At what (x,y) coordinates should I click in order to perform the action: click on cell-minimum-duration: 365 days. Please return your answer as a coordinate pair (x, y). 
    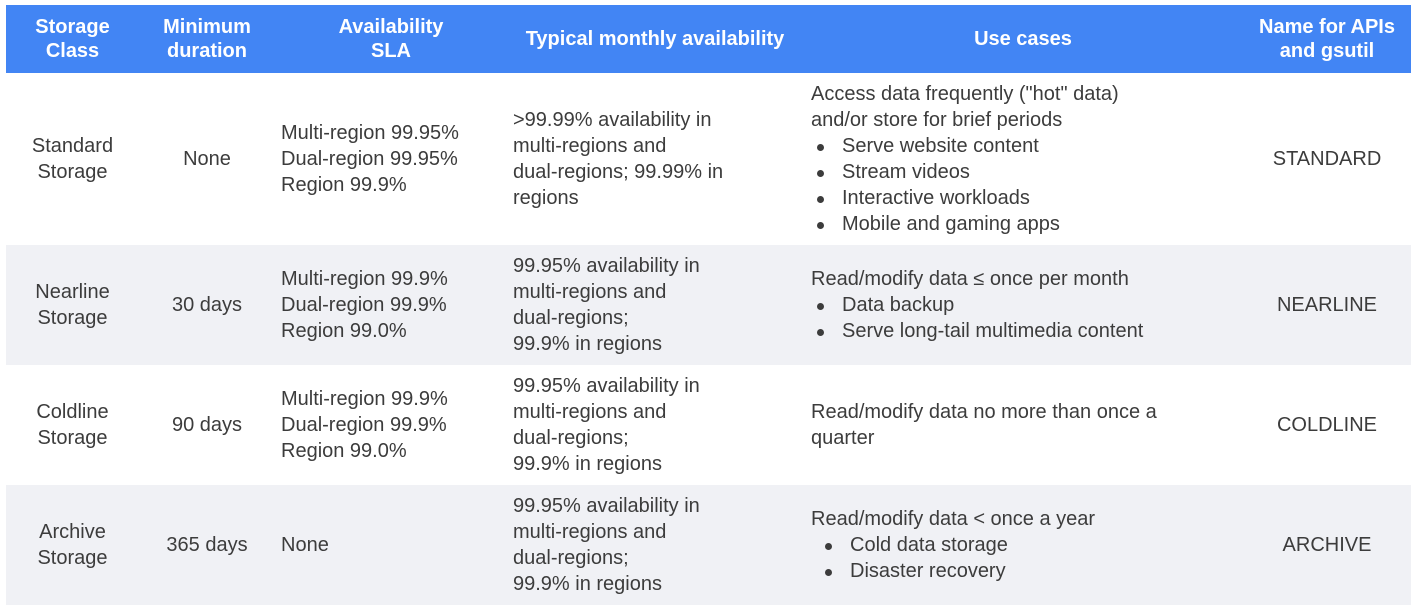
    Looking at the image, I should click on (207, 545).